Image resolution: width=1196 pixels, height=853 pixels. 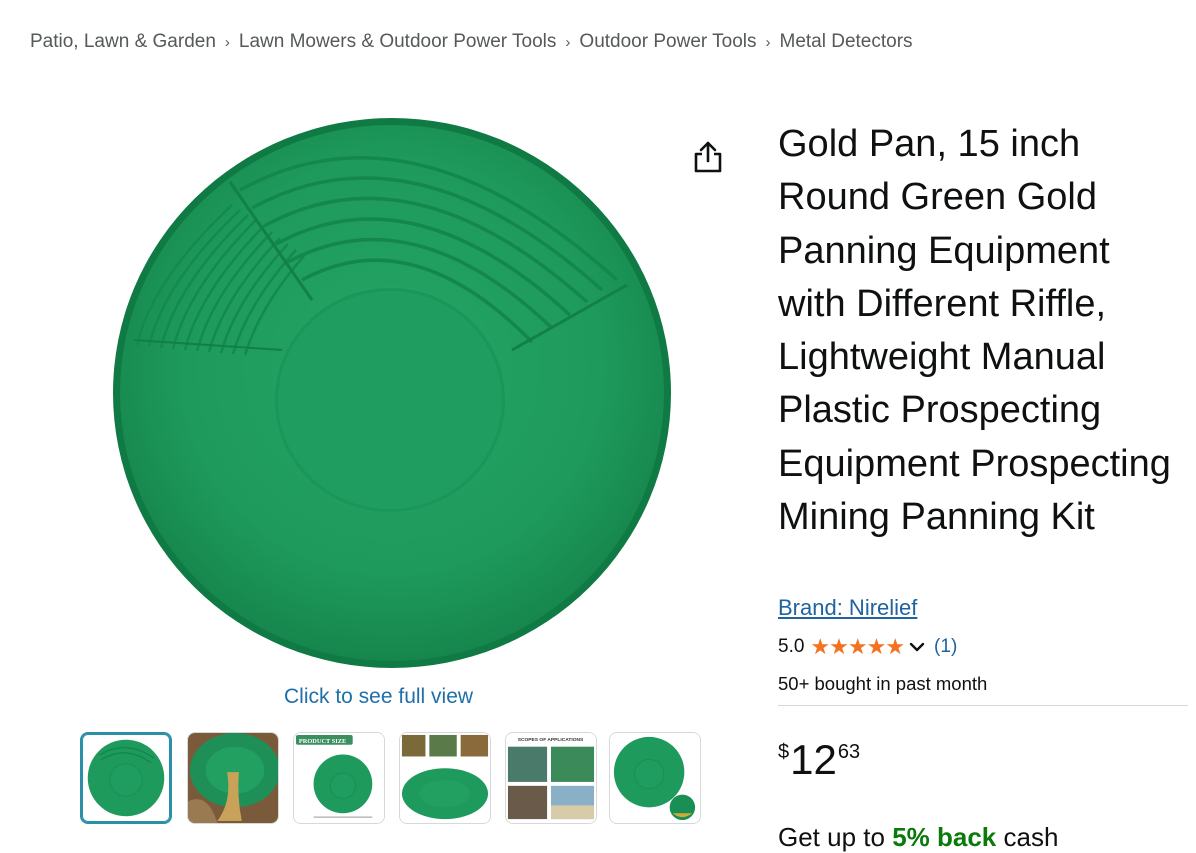 What do you see at coordinates (831, 837) in the screenshot?
I see `cashback-prefix: Get up to` at bounding box center [831, 837].